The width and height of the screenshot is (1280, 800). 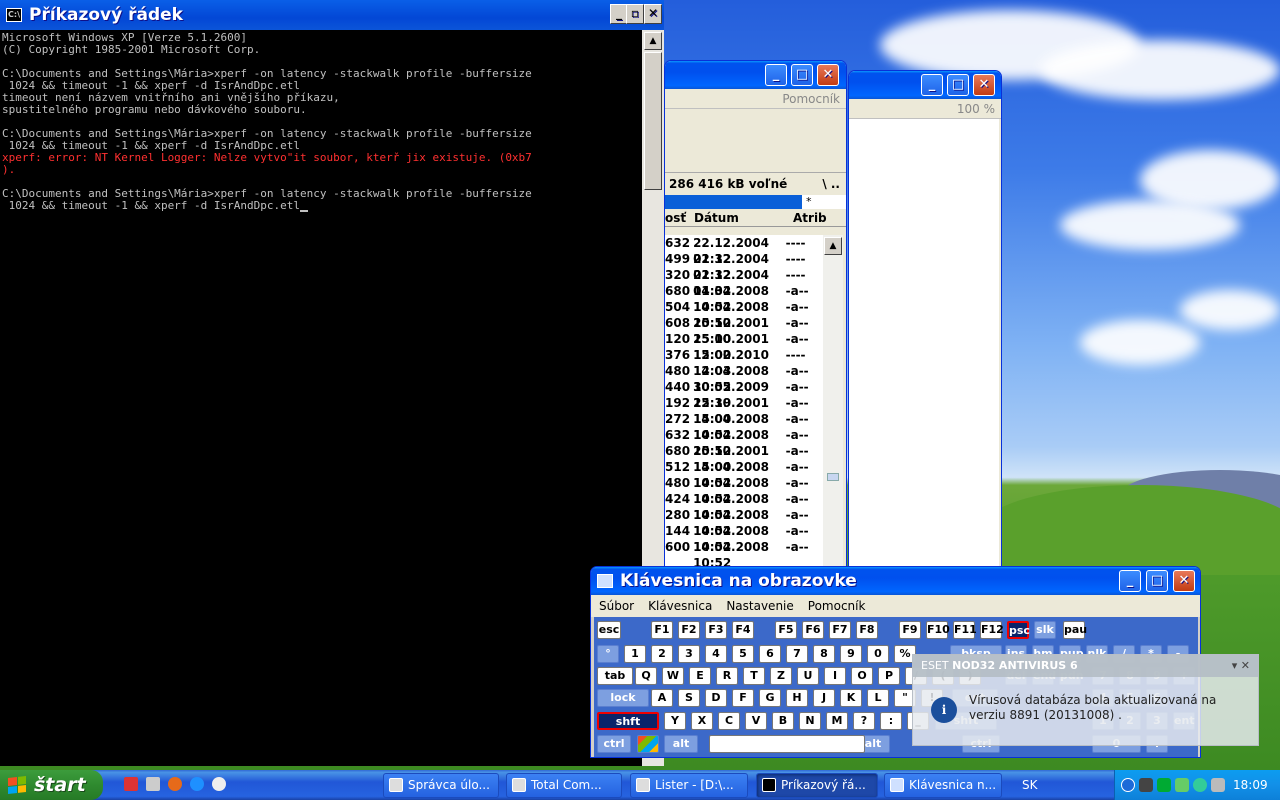 I want to click on key-f5: F5, so click(x=786, y=630).